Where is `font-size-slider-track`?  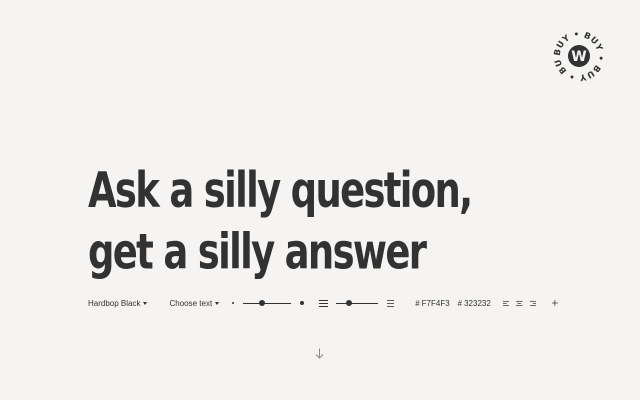 font-size-slider-track is located at coordinates (267, 303).